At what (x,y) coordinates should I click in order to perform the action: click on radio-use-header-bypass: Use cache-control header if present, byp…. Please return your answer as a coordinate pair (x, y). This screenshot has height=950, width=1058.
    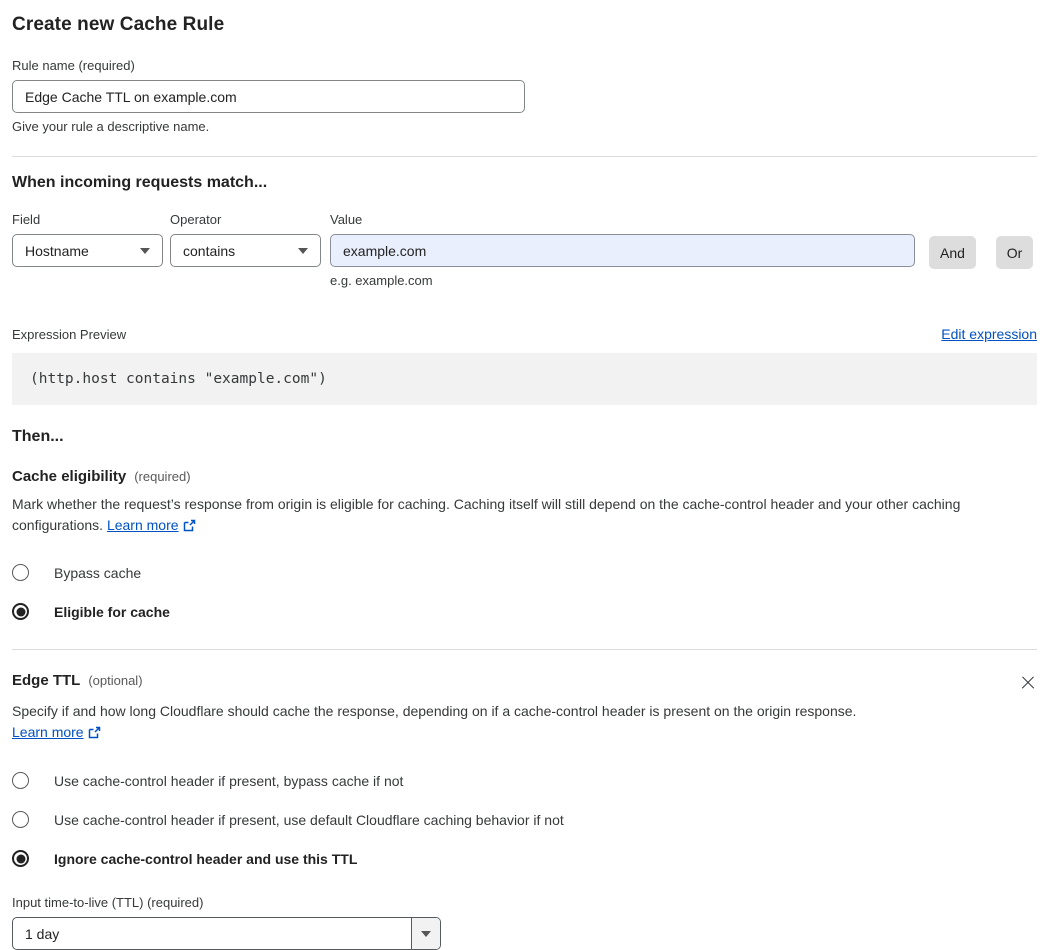
    Looking at the image, I should click on (524, 780).